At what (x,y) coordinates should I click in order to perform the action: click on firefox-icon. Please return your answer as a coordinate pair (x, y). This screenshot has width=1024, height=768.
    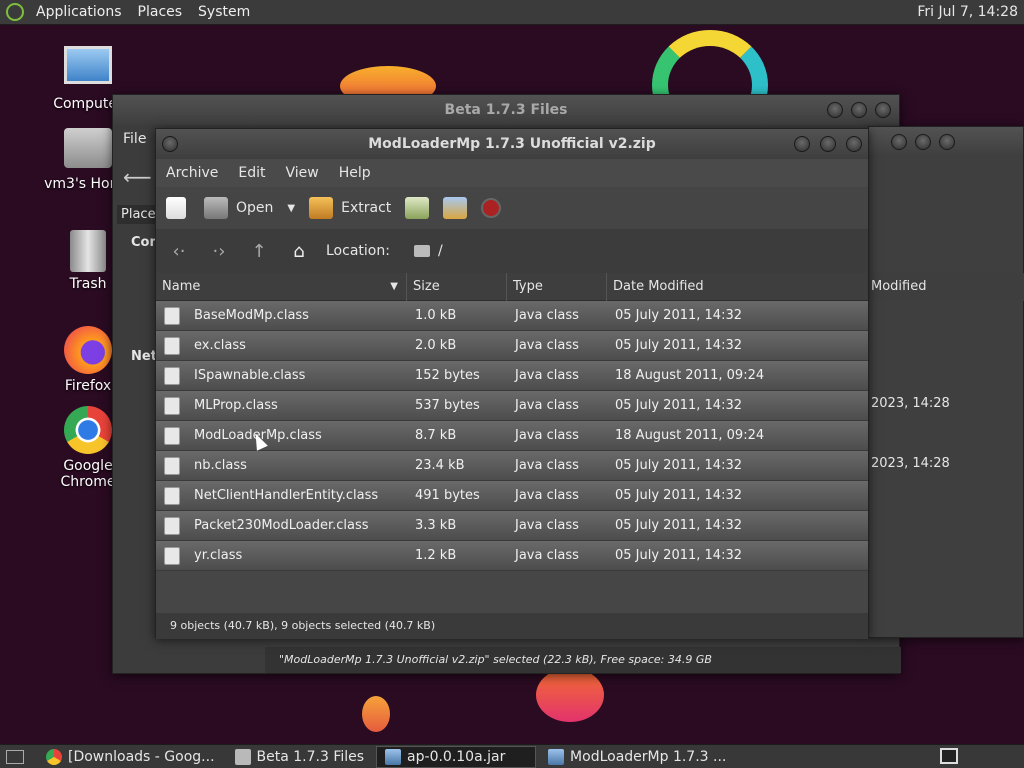
    Looking at the image, I should click on (88, 350).